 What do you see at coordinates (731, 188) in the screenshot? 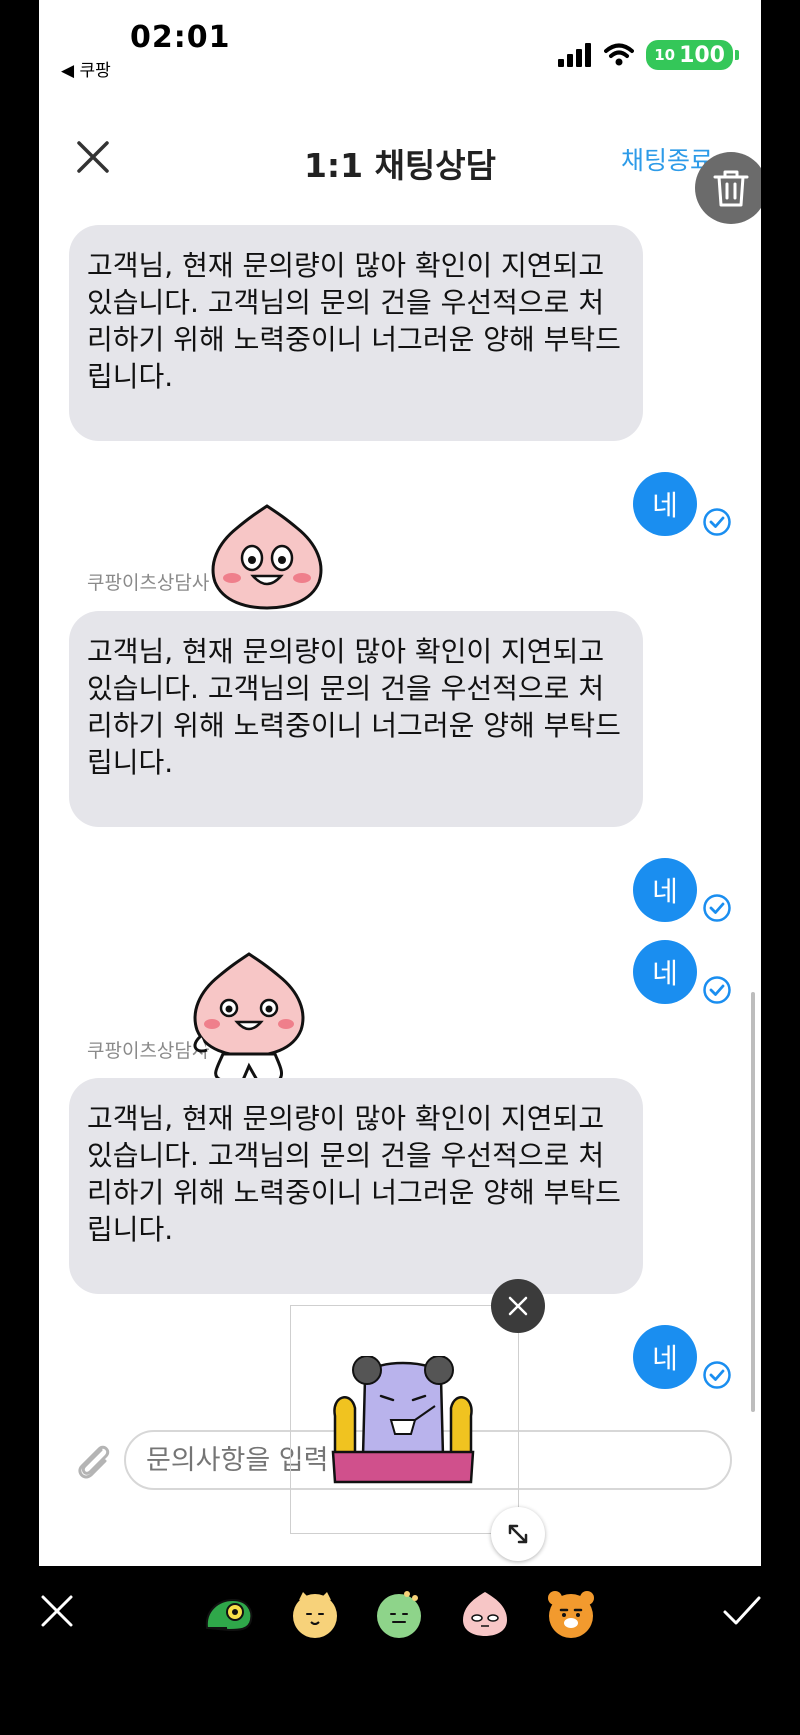
I see `trash-icon` at bounding box center [731, 188].